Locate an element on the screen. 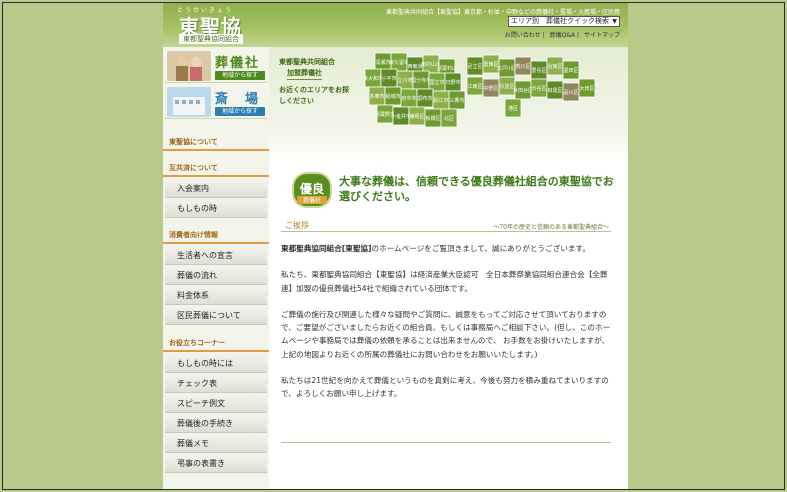  map-guide-text: お近くのエリアをお探しください is located at coordinates (314, 95).